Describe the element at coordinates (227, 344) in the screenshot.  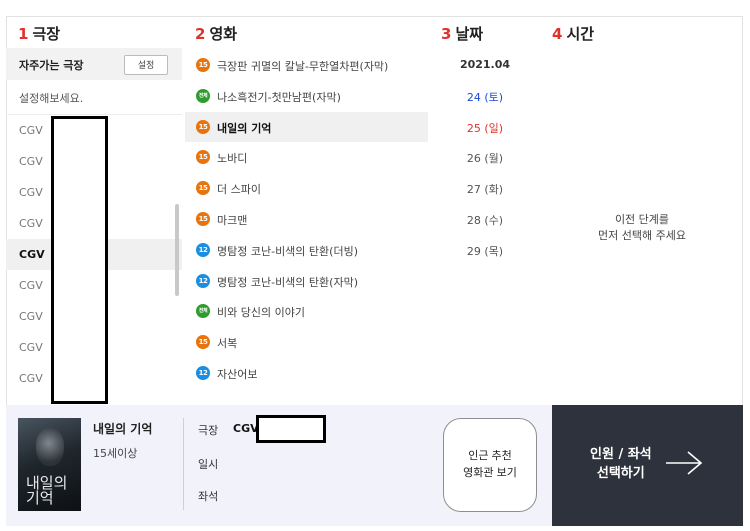
I see `movie-title: 서복` at that location.